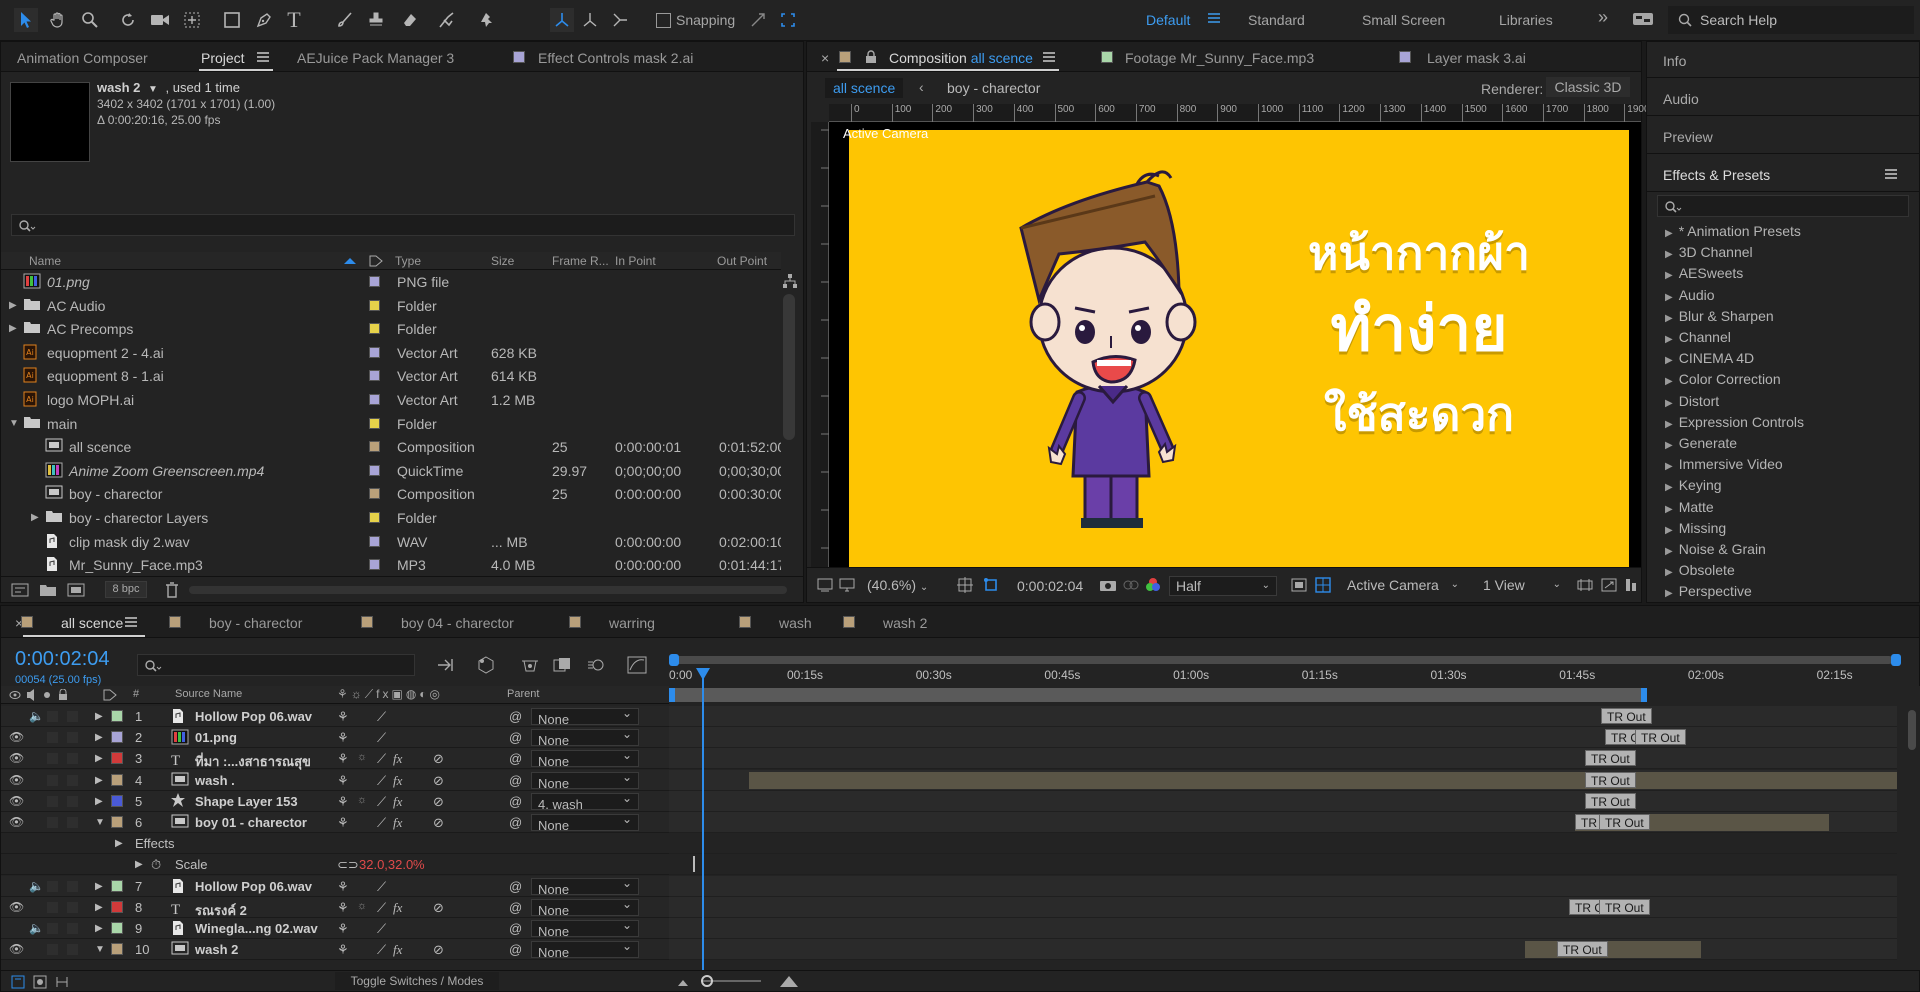 The image size is (1920, 992). What do you see at coordinates (590, 20) in the screenshot?
I see `world-axis-mode-icon` at bounding box center [590, 20].